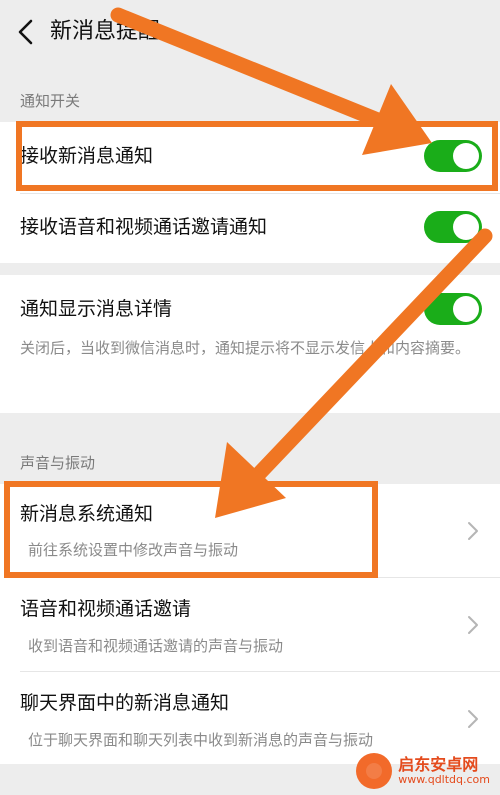 This screenshot has height=795, width=500. I want to click on show-detail-toggle, so click(453, 309).